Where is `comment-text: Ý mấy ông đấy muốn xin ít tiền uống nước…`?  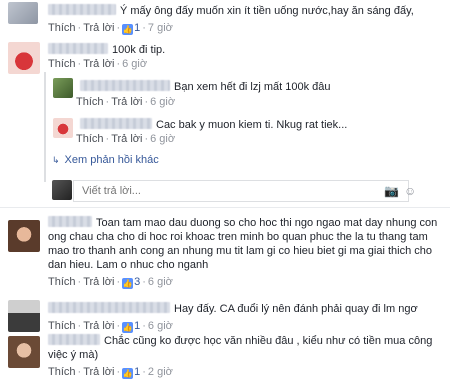 comment-text: Ý mấy ông đấy muốn xin ít tiền uống nước… is located at coordinates (267, 11).